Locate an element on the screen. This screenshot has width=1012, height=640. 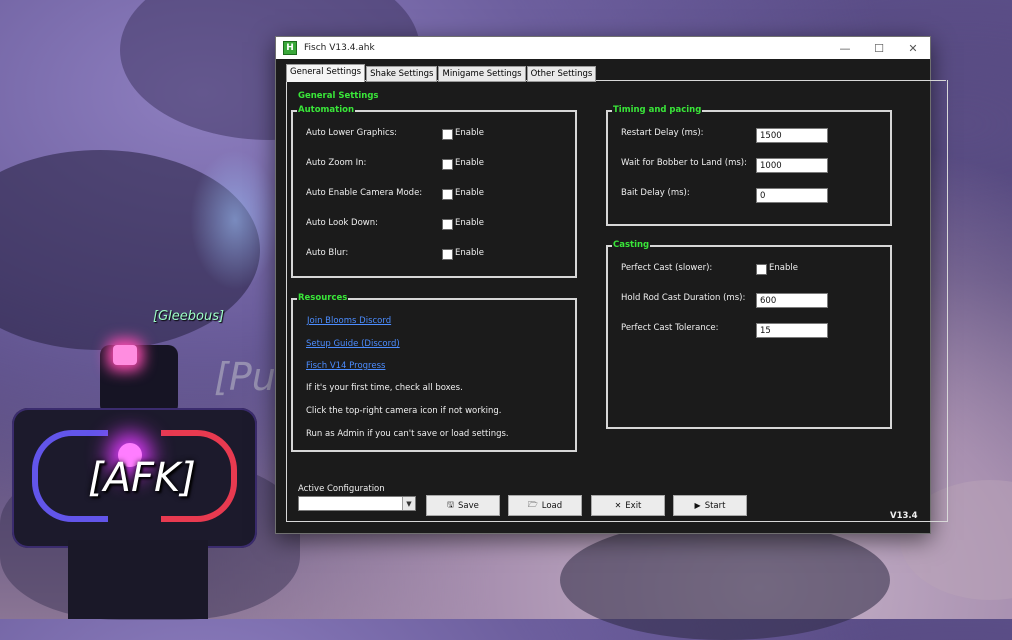
perfect-cast-tolerance-label: Perfect Cast Tolerance: is located at coordinates (670, 328).